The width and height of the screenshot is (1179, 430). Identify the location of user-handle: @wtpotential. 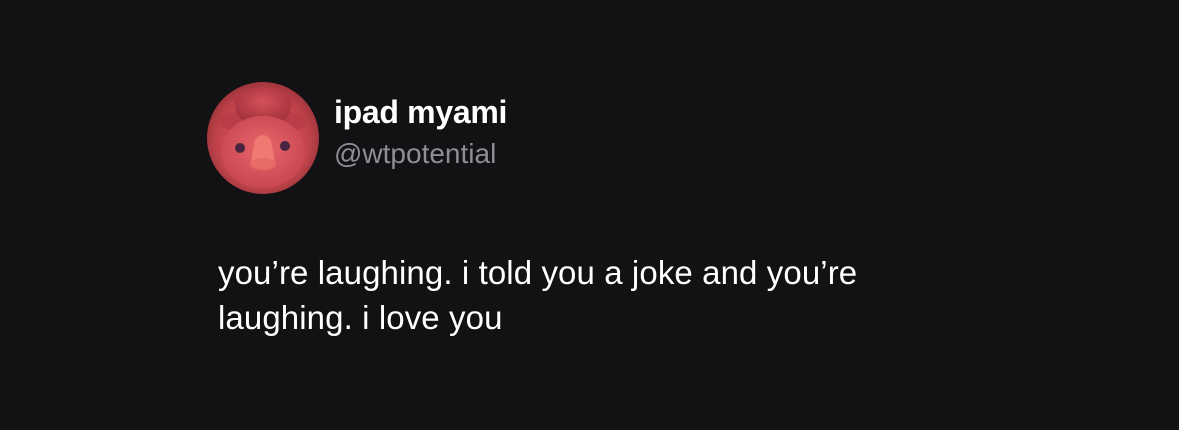
(420, 154).